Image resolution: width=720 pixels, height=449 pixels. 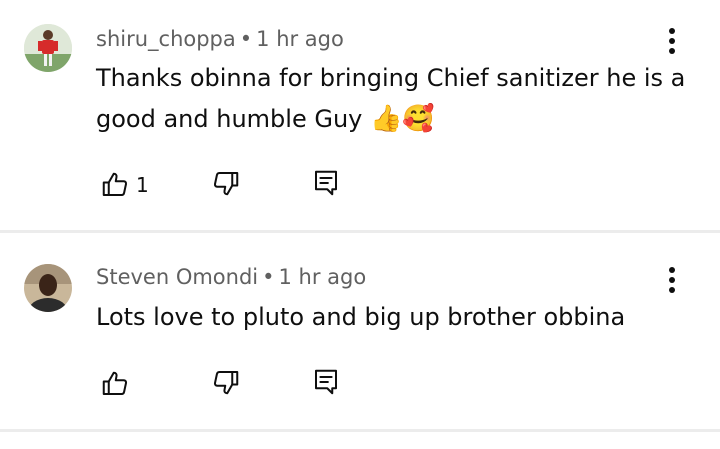 I want to click on avatar, so click(x=48, y=288).